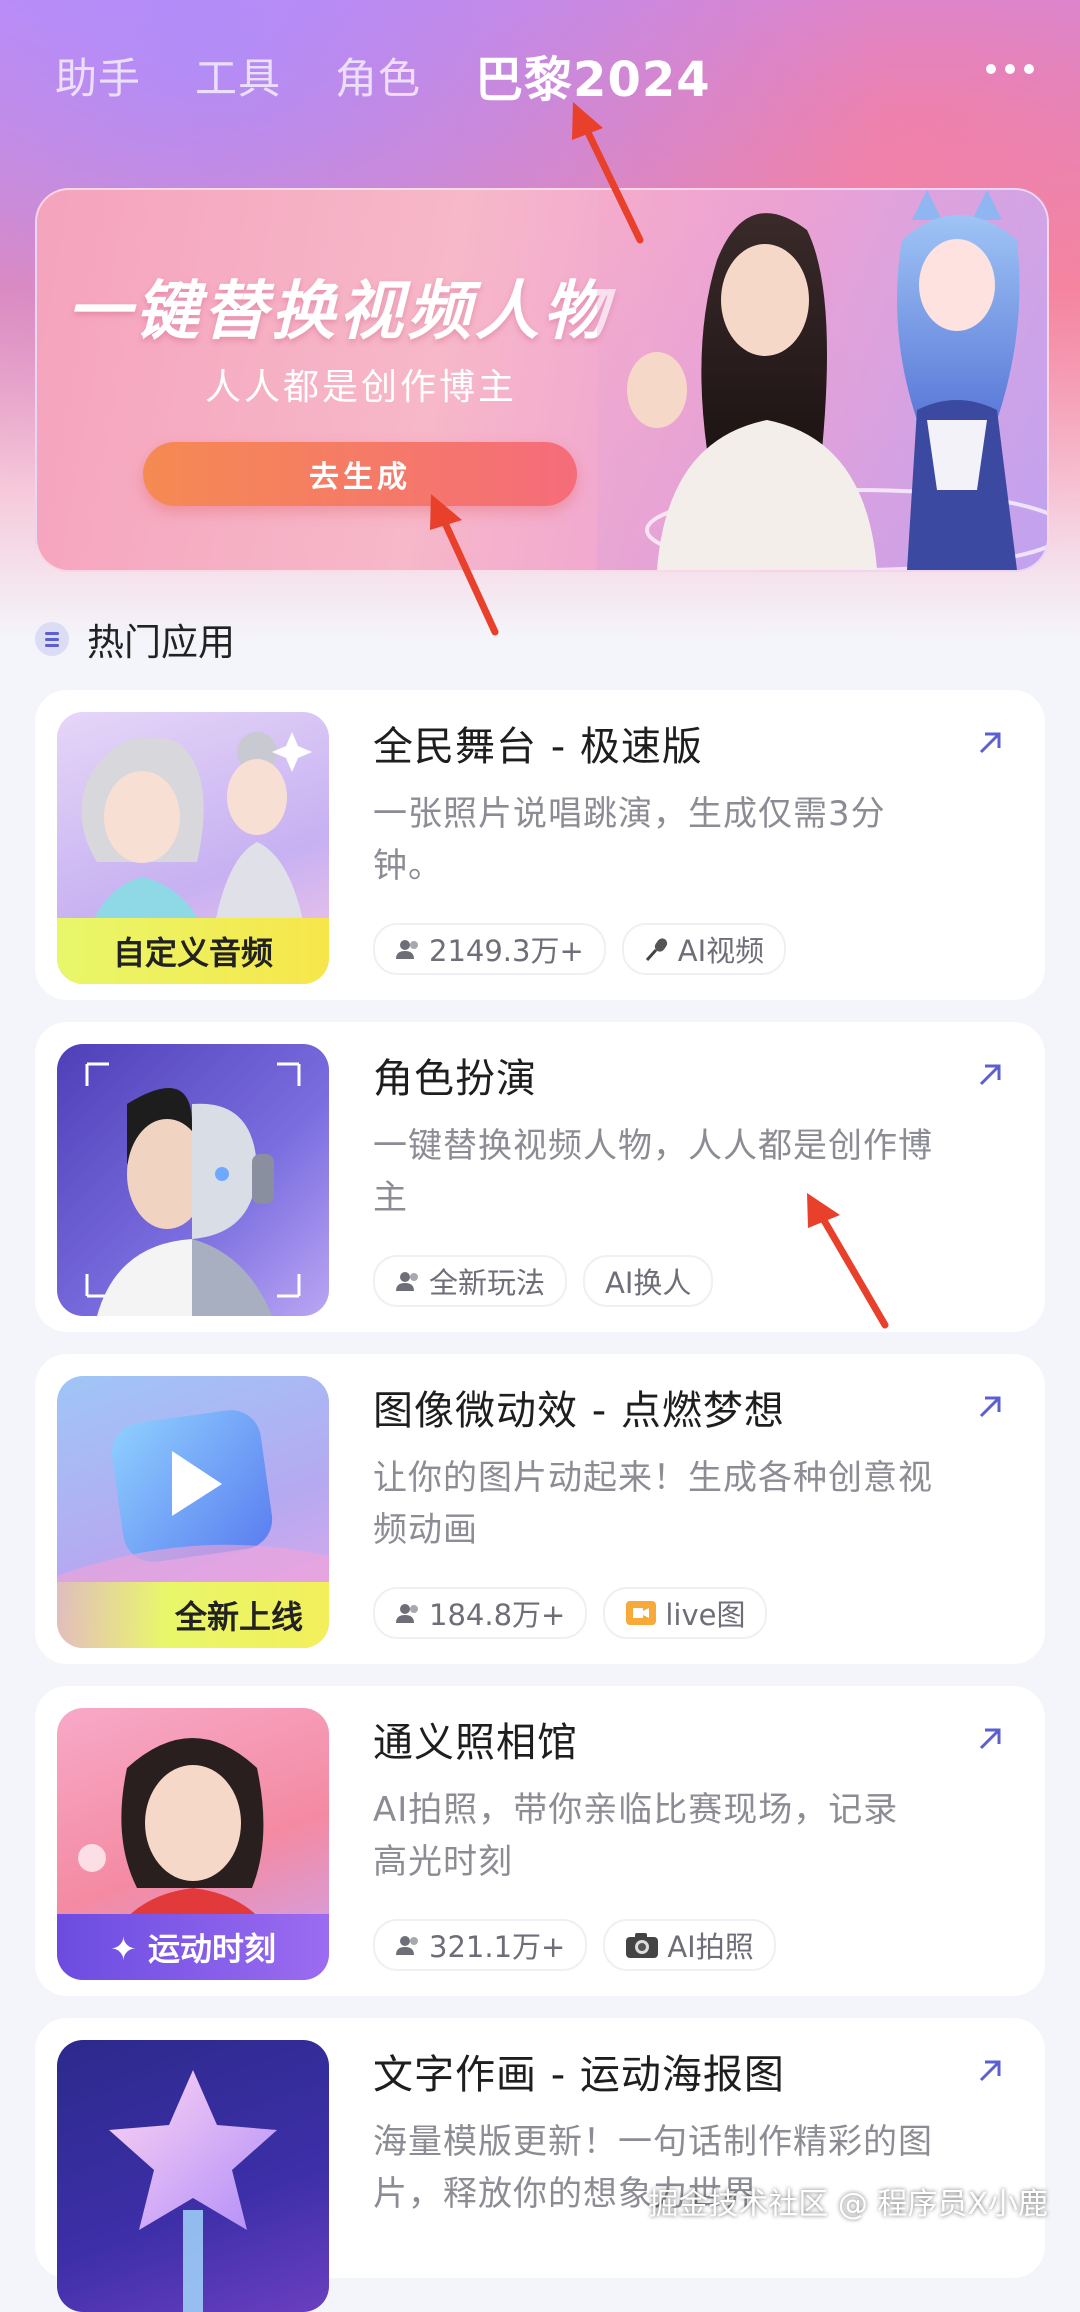  What do you see at coordinates (361, 387) in the screenshot?
I see `banner-subtitle: 人人都是创作博主` at bounding box center [361, 387].